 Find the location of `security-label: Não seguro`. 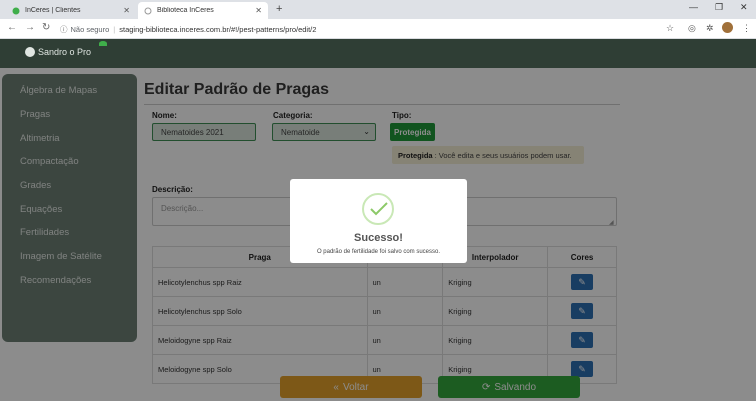

security-label: Não seguro is located at coordinates (90, 29).